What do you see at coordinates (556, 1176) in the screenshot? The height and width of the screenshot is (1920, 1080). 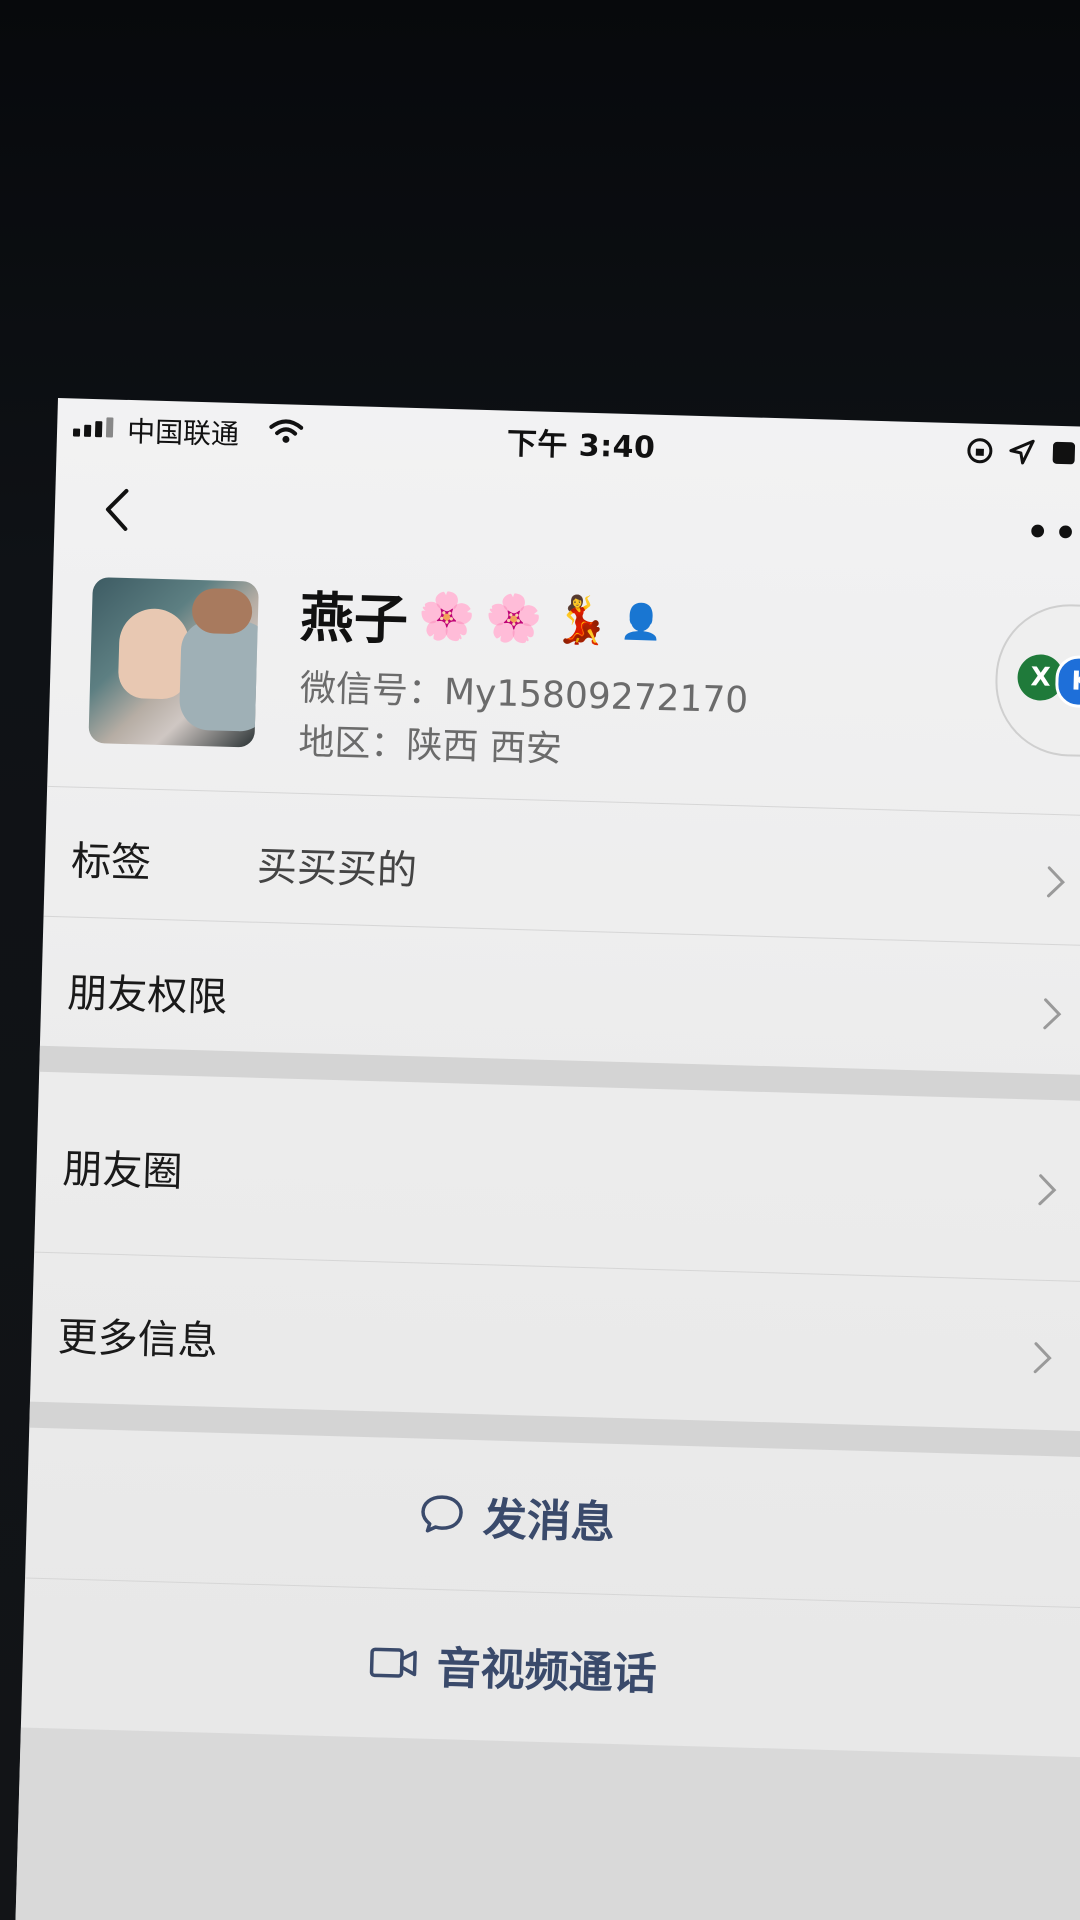 I see `moments-row: 朋友圈` at bounding box center [556, 1176].